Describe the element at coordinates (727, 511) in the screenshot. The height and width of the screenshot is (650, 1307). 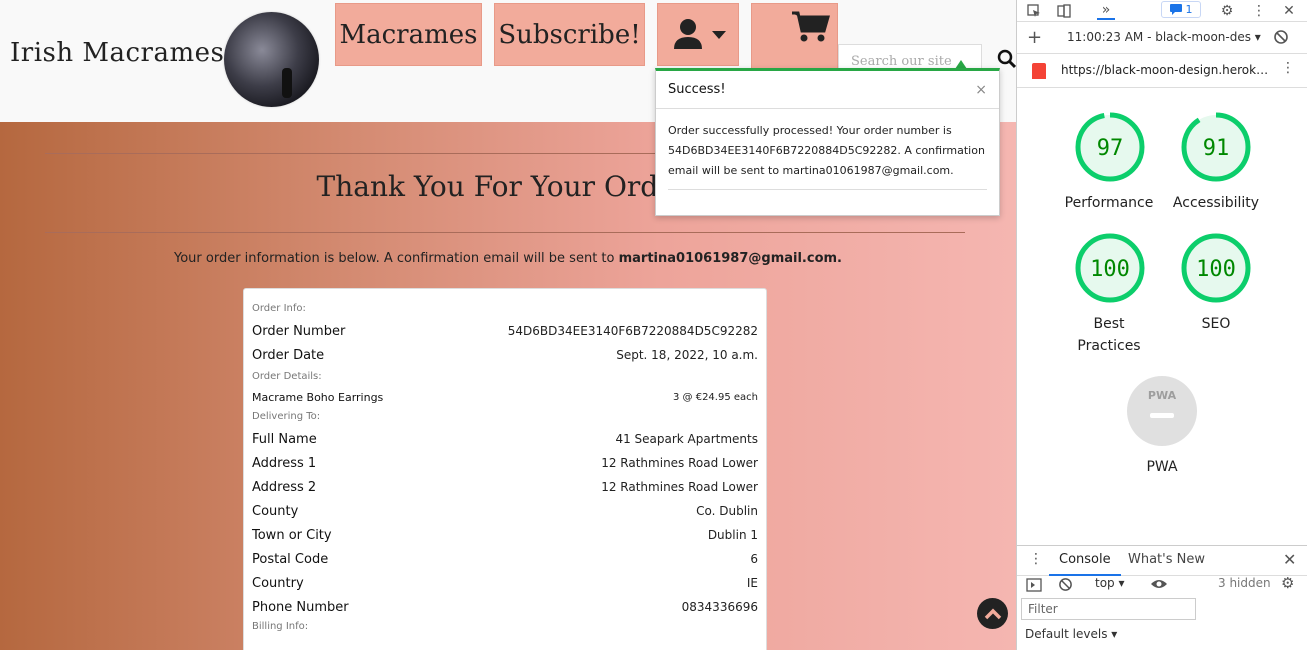
I see `row-value: Co. Dublin` at that location.